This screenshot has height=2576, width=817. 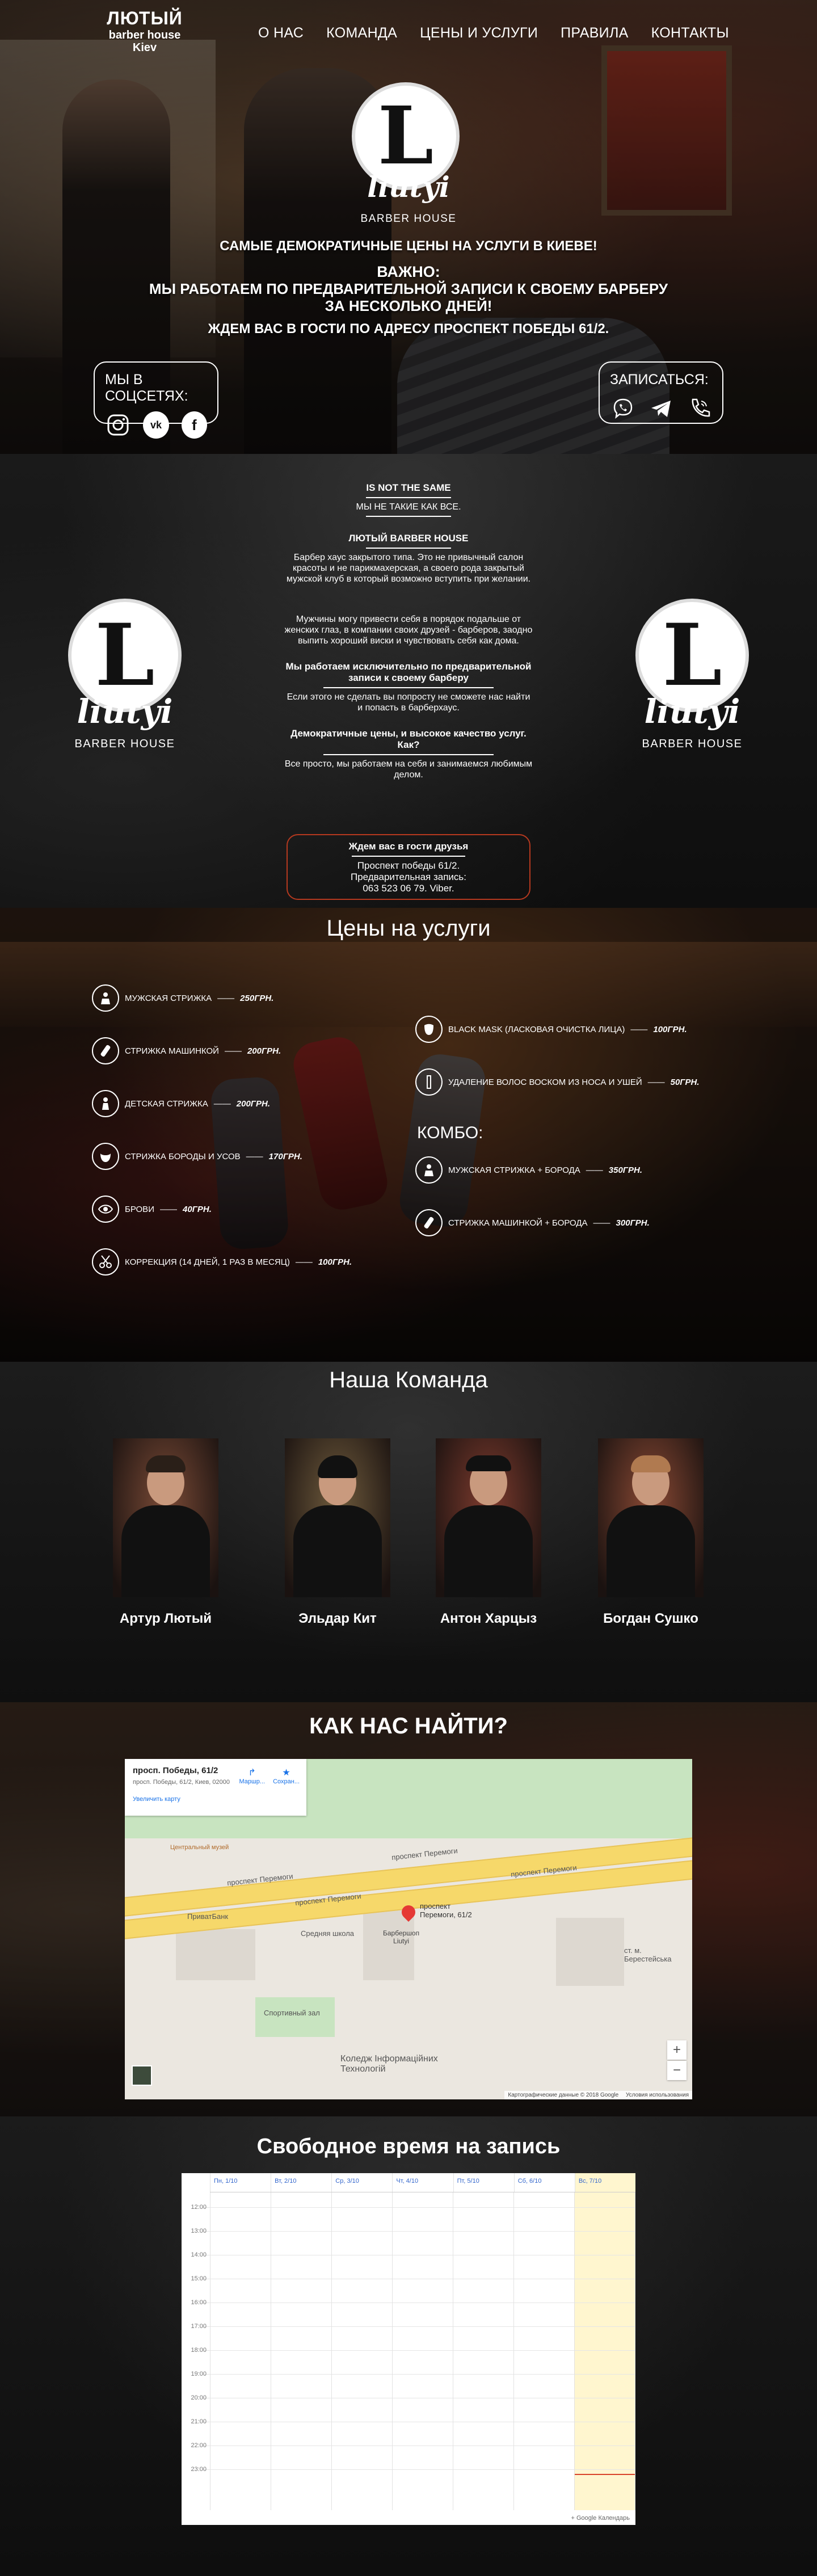 I want to click on member-name: Антон Харцыз, so click(x=488, y=1618).